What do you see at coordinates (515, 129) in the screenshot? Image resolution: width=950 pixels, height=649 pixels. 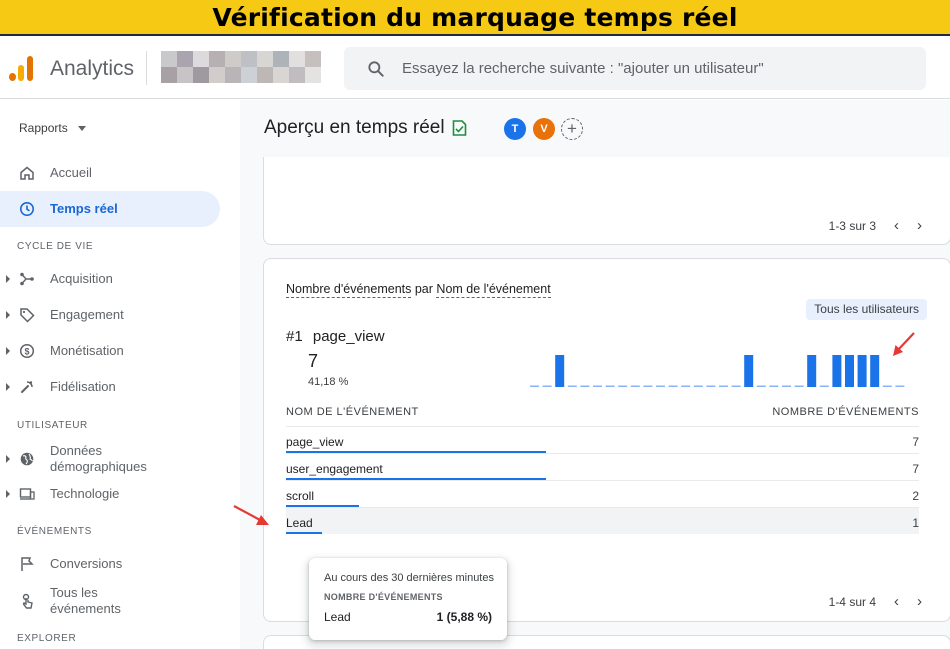 I see `avatar: T` at bounding box center [515, 129].